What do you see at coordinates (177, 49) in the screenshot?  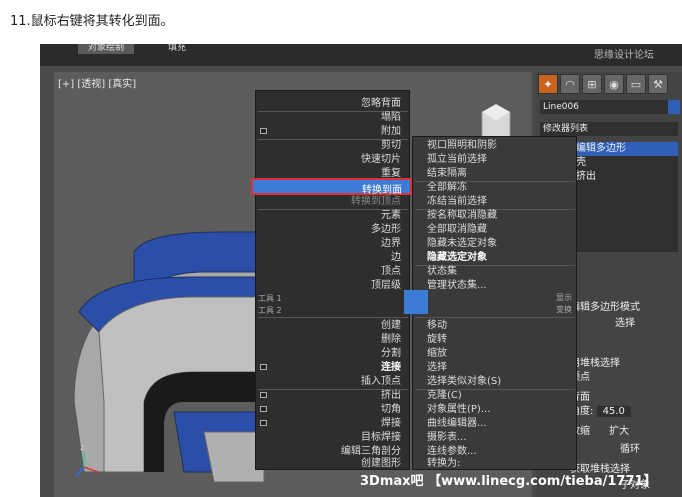 I see `tab-populate: 填充` at bounding box center [177, 49].